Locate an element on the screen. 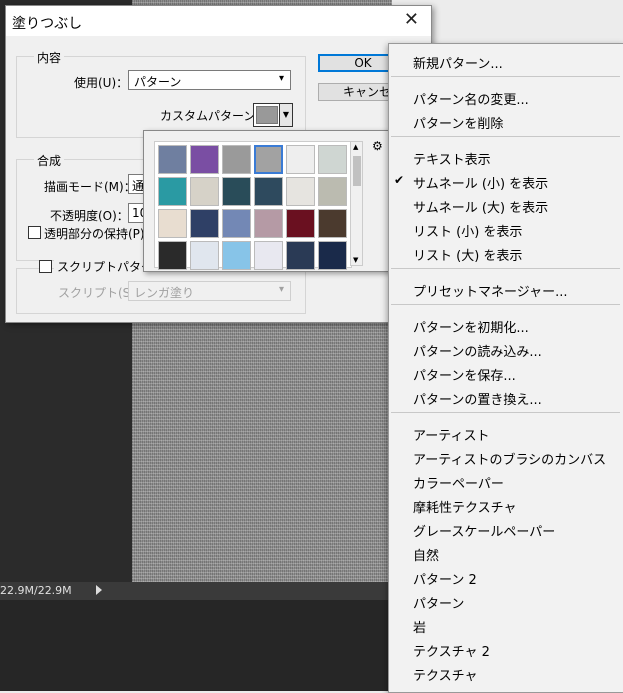 The width and height of the screenshot is (623, 693). menu-item: サムネール (大) を表示 is located at coordinates (506, 206).